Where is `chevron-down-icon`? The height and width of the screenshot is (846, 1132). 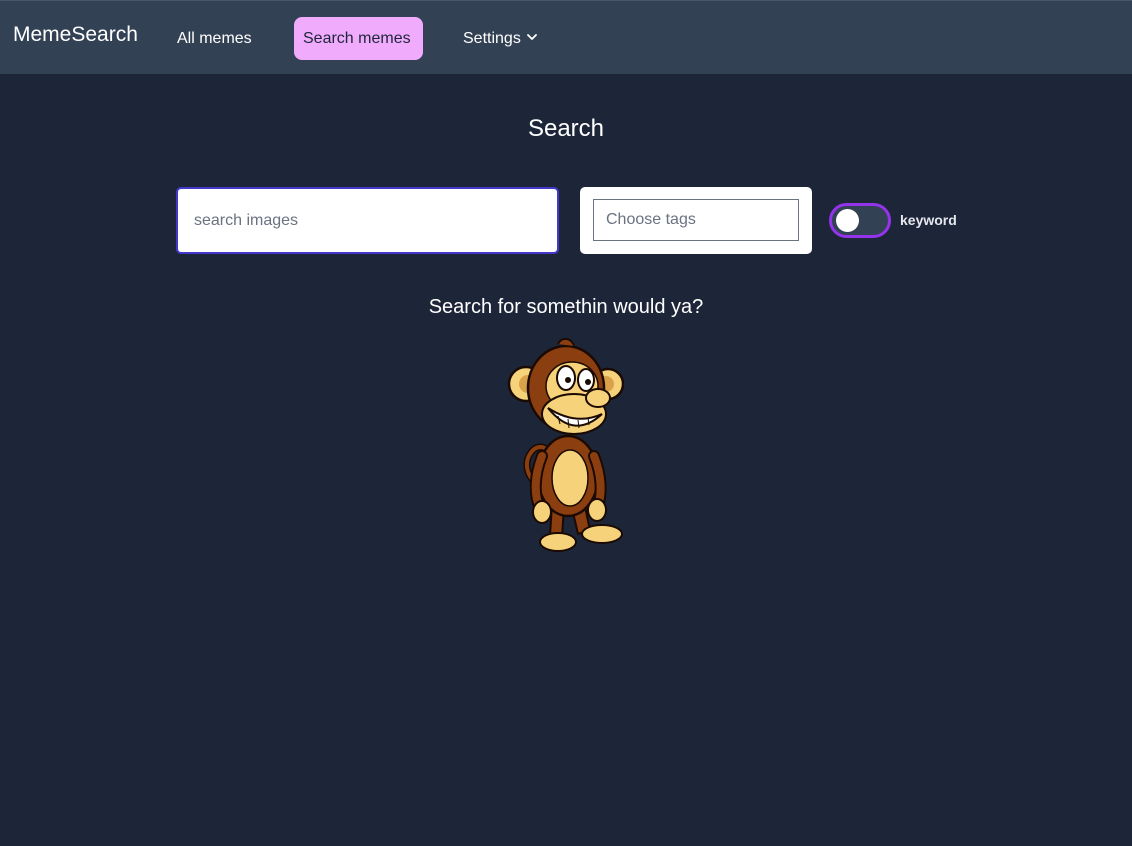
chevron-down-icon is located at coordinates (531, 37).